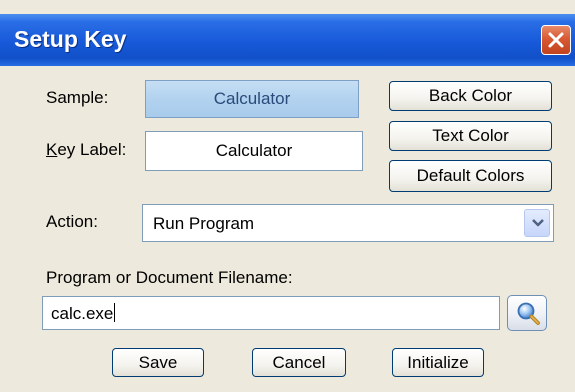 This screenshot has height=392, width=575. What do you see at coordinates (158, 362) in the screenshot?
I see `save-button: Save` at bounding box center [158, 362].